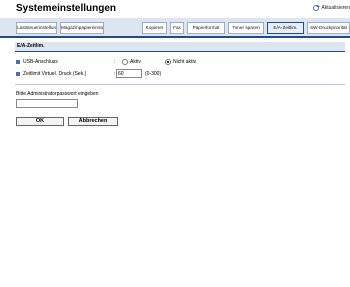 This screenshot has height=287, width=350. Describe the element at coordinates (125, 62) in the screenshot. I see `radio-unchecked-icon` at that location.